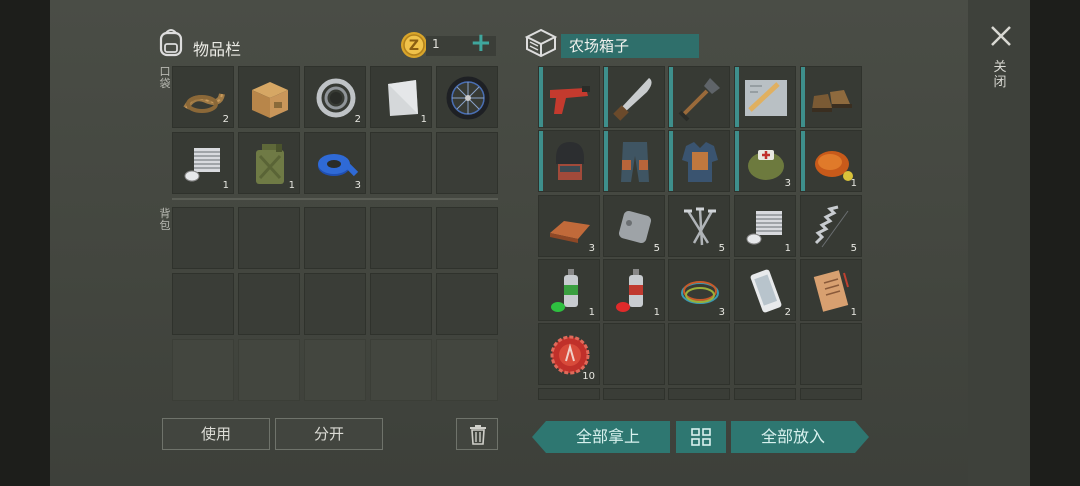  Describe the element at coordinates (564, 290) in the screenshot. I see `spray-paint-green-icon` at that location.